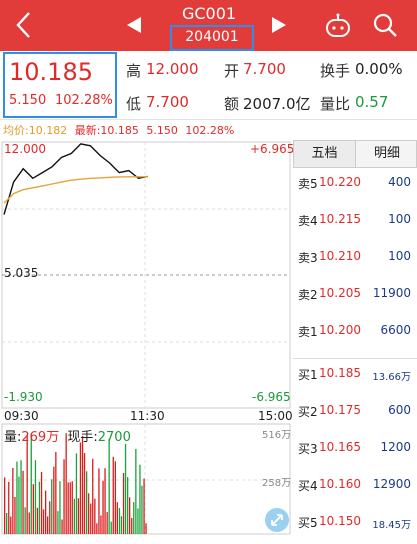  I want to click on level-name: 卖3, so click(308, 258).